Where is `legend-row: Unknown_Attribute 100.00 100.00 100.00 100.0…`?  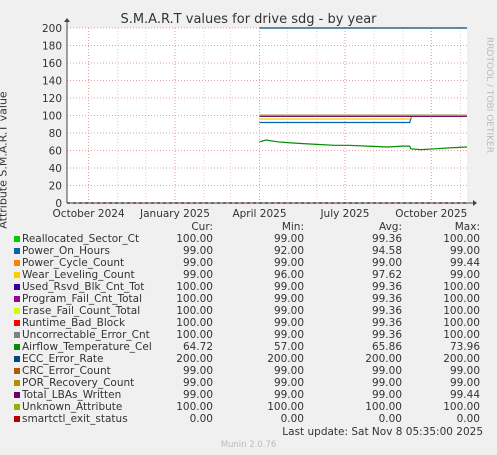
legend-row: Unknown_Attribute 100.00 100.00 100.00 100.0… is located at coordinates (248, 407).